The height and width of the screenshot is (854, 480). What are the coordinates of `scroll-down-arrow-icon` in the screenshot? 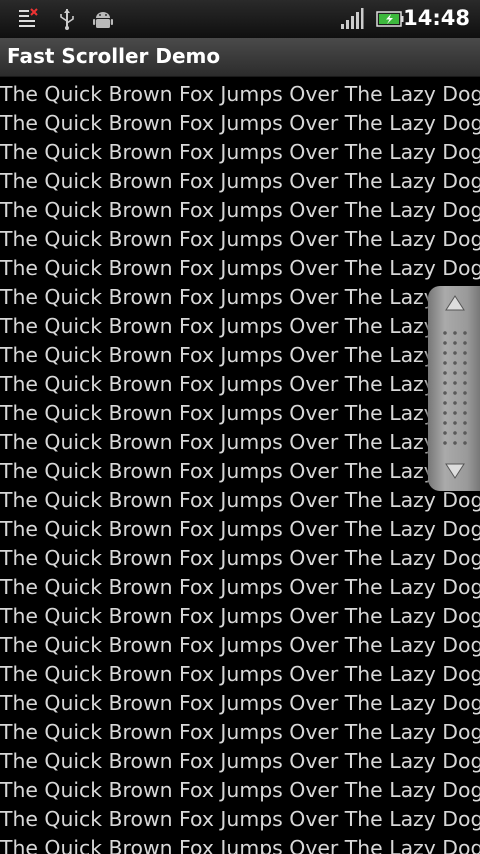 It's located at (455, 471).